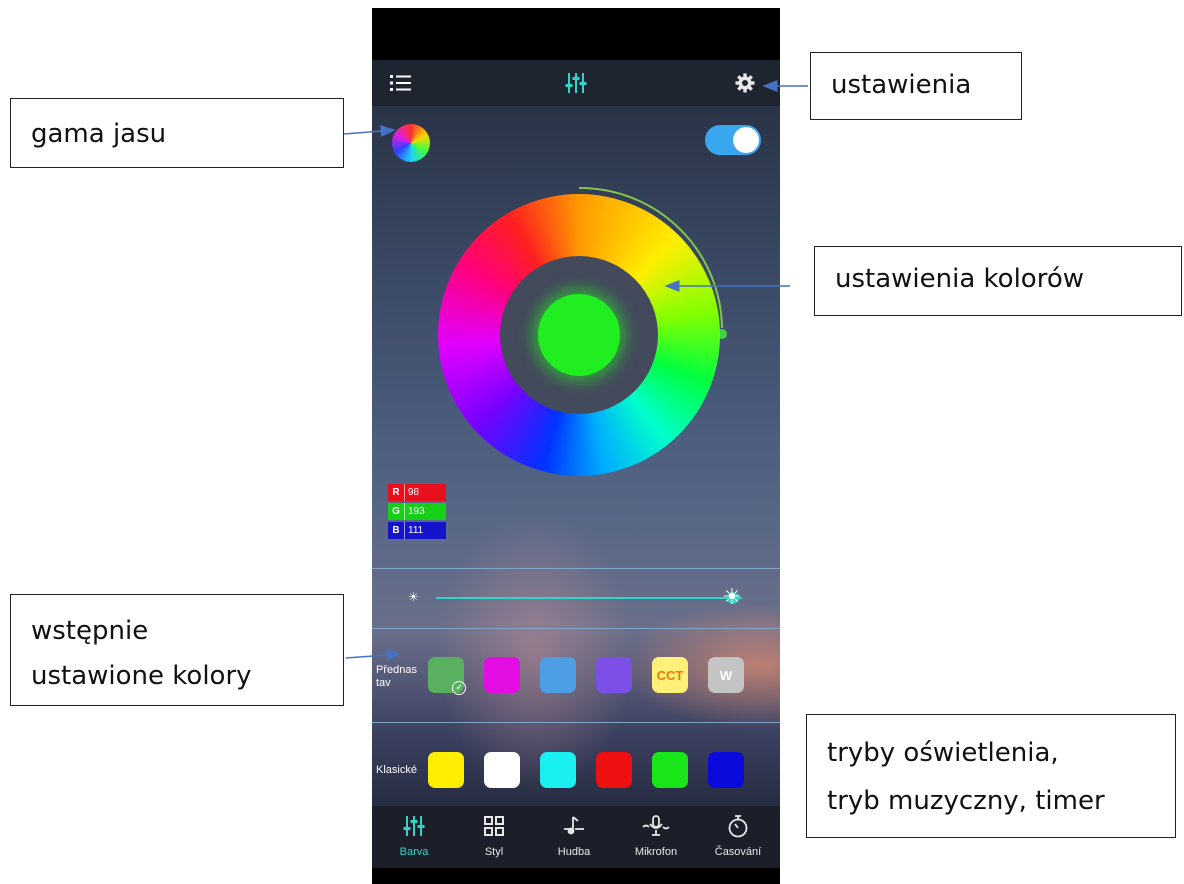  I want to click on presets-label: Přednas tav, so click(396, 676).